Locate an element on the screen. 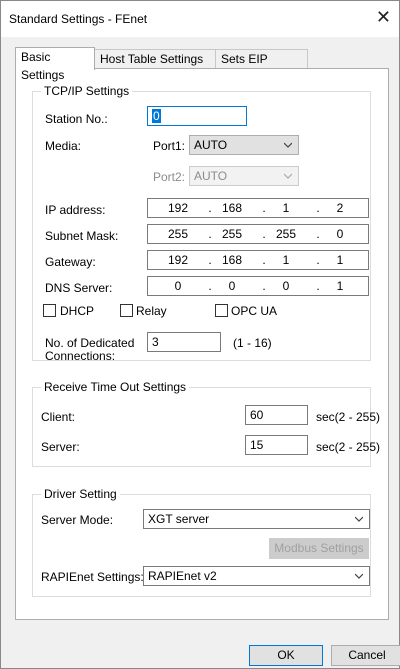 This screenshot has height=669, width=400. dedicated-connections-label-line2: Connections: is located at coordinates (80, 356).